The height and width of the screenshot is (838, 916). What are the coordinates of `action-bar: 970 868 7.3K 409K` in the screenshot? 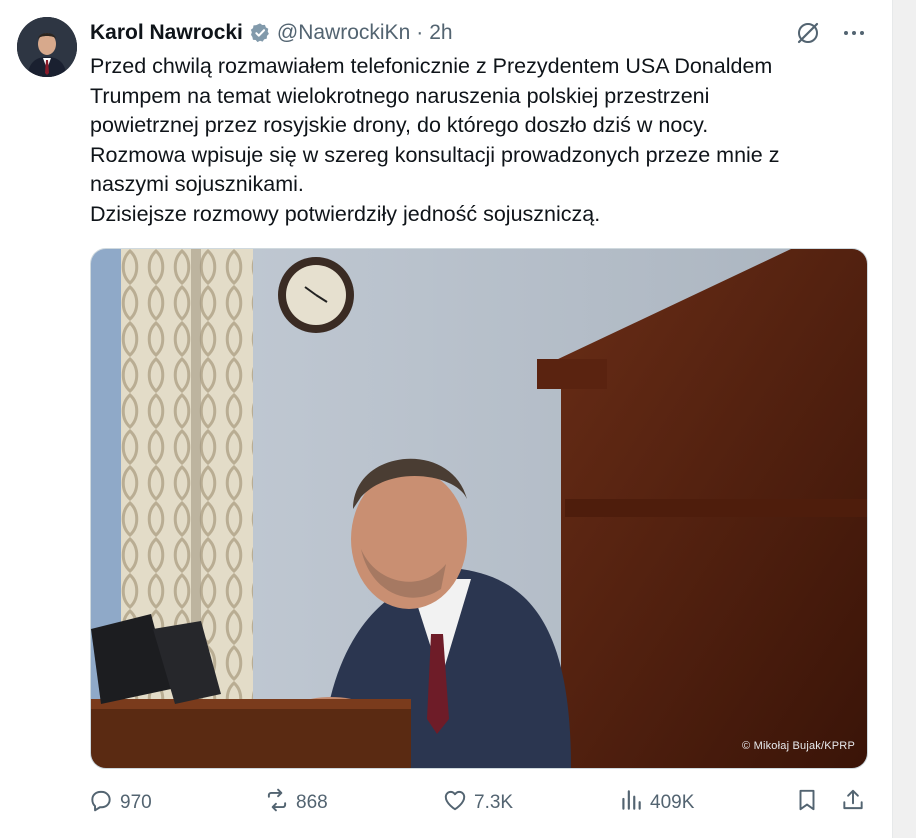 It's located at (479, 803).